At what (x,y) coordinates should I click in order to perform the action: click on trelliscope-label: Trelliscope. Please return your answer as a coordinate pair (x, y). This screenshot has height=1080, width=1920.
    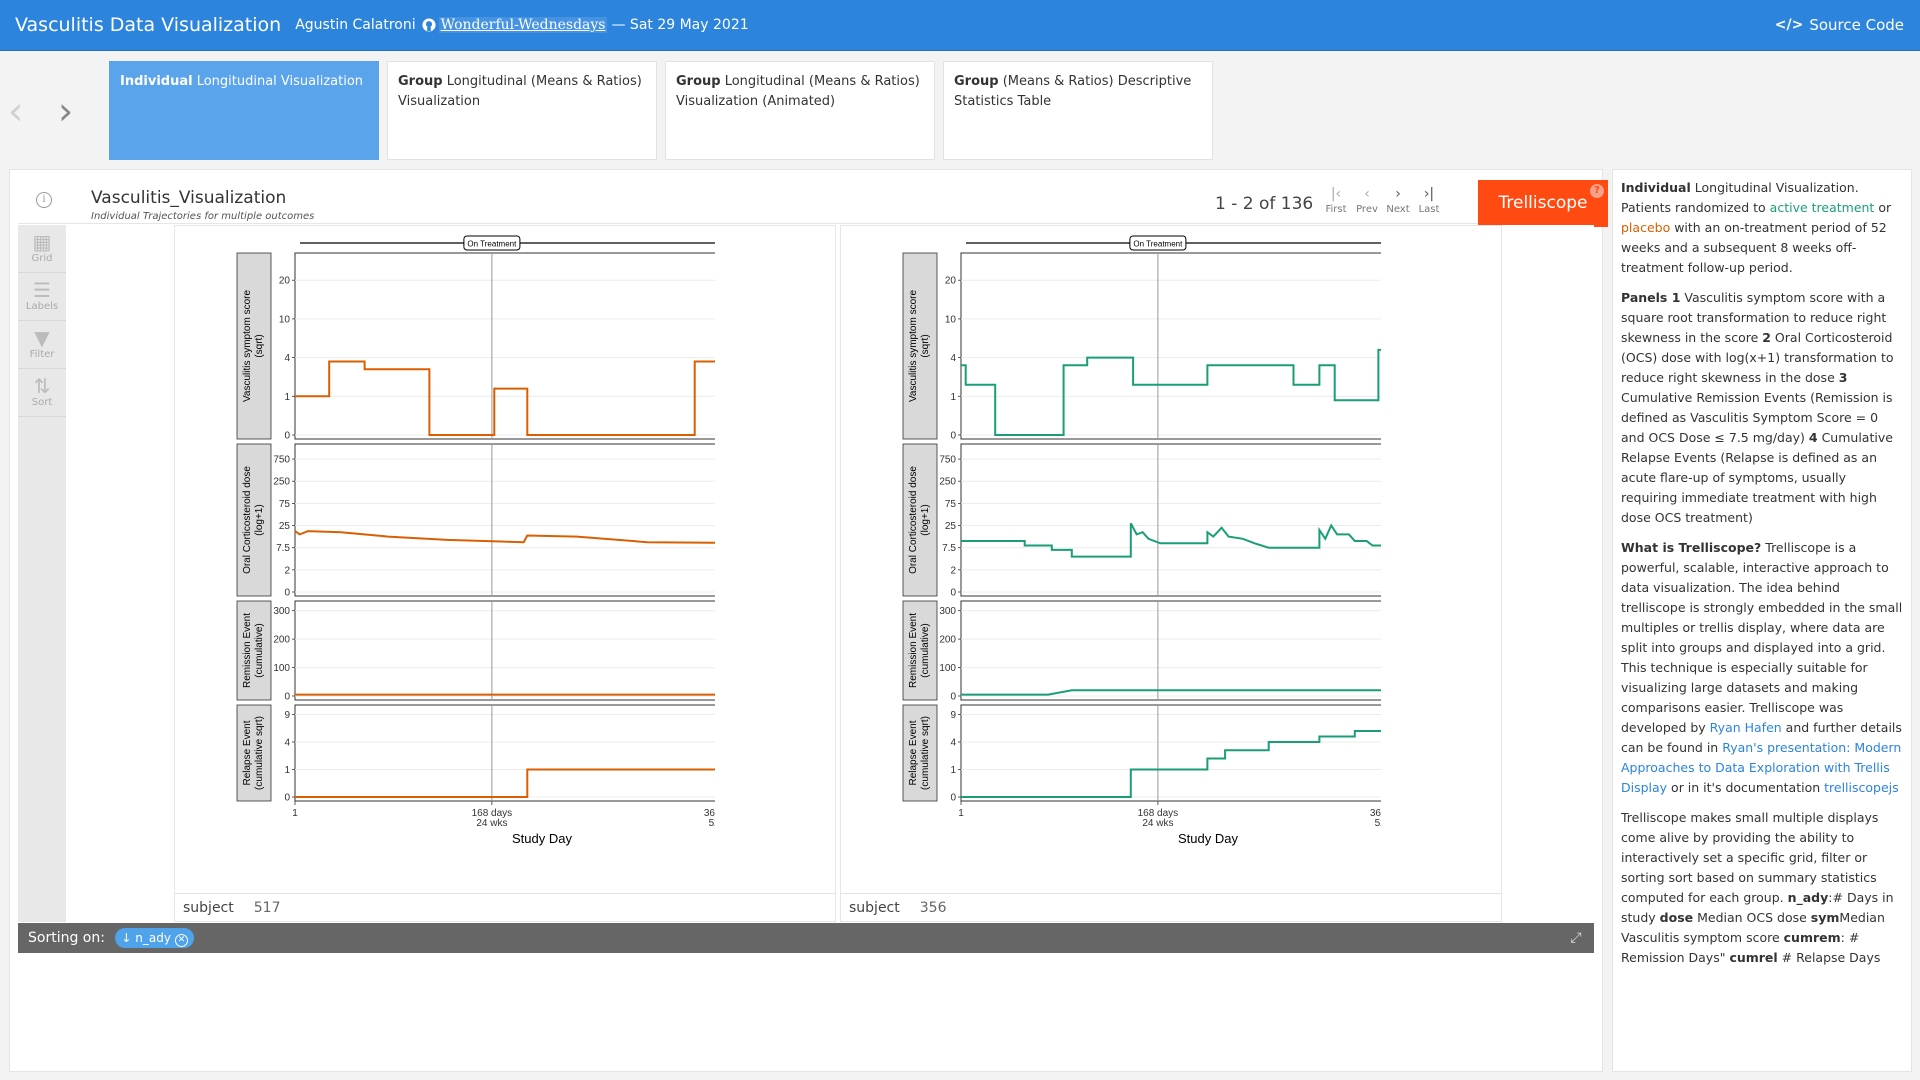
    Looking at the image, I should click on (1543, 203).